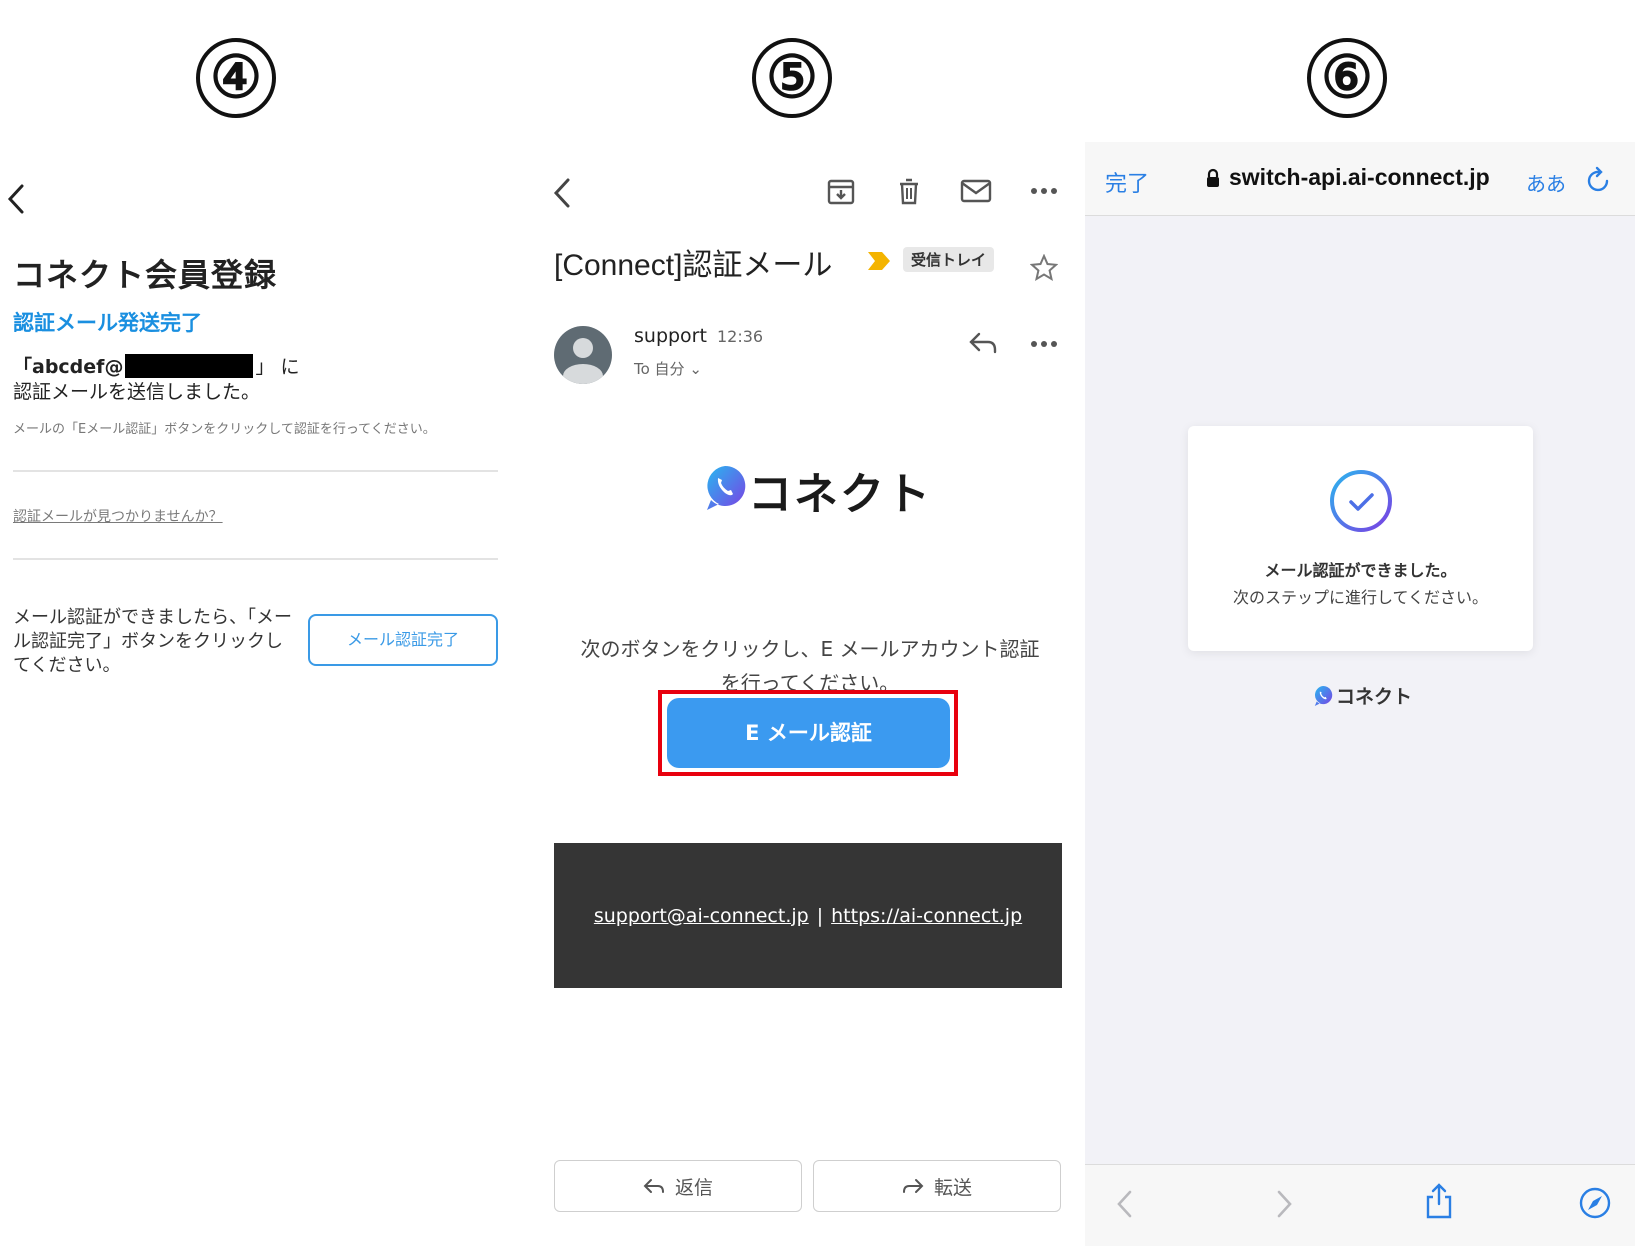  Describe the element at coordinates (1546, 182) in the screenshot. I see `text-size-button: ああ` at that location.